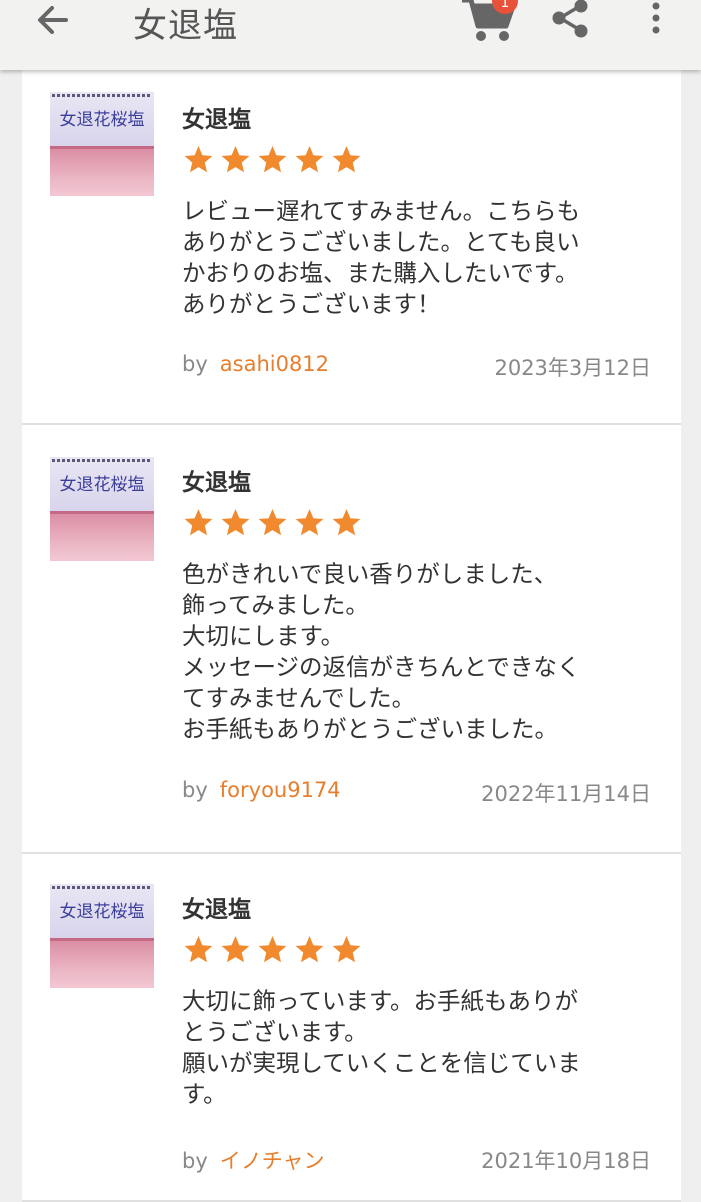 The width and height of the screenshot is (701, 1202). I want to click on app-bar: 女退塩 1, so click(350, 35).